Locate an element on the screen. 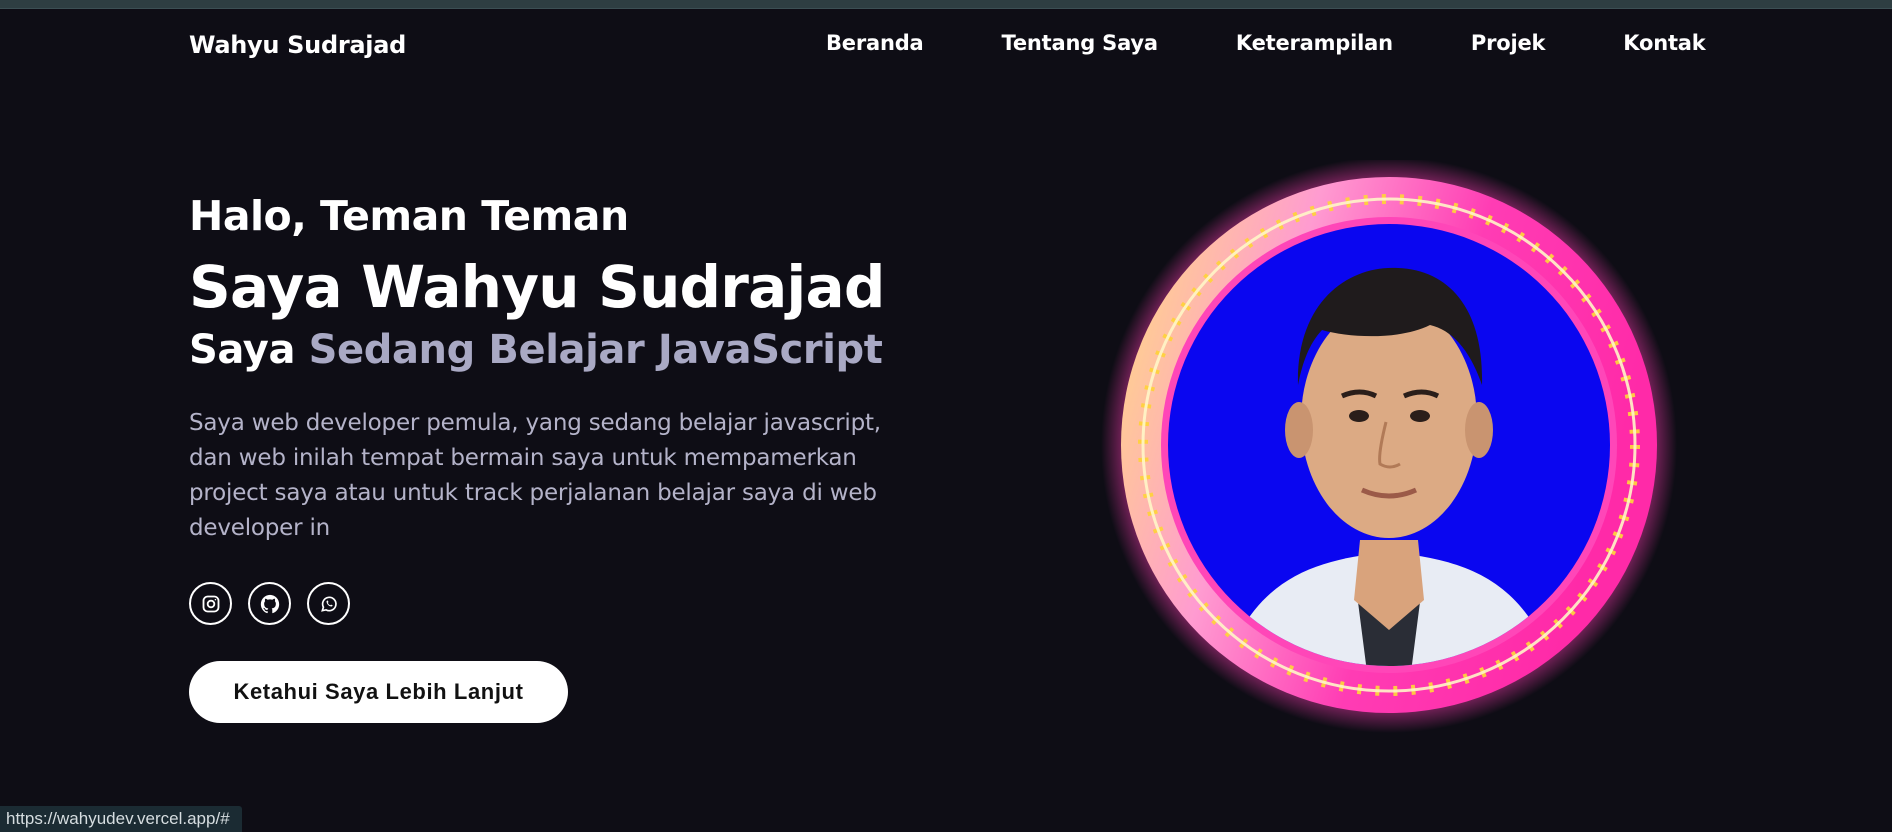  hero-learning-line: Saya Sedang Belajar JavaScript is located at coordinates (549, 350).